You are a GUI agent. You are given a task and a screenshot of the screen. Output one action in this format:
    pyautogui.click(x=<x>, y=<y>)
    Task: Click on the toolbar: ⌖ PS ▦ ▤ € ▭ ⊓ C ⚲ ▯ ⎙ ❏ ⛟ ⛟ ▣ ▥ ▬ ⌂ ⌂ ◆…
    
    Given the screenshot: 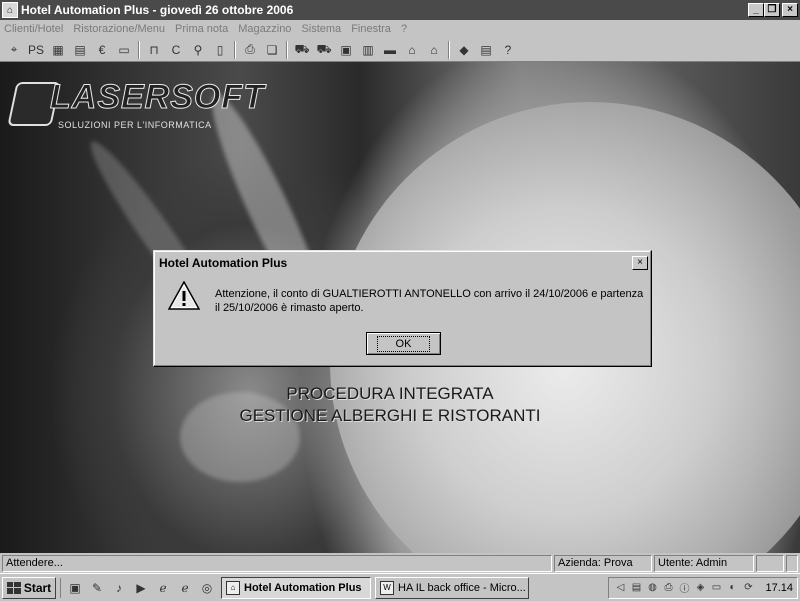 What is the action you would take?
    pyautogui.click(x=400, y=50)
    